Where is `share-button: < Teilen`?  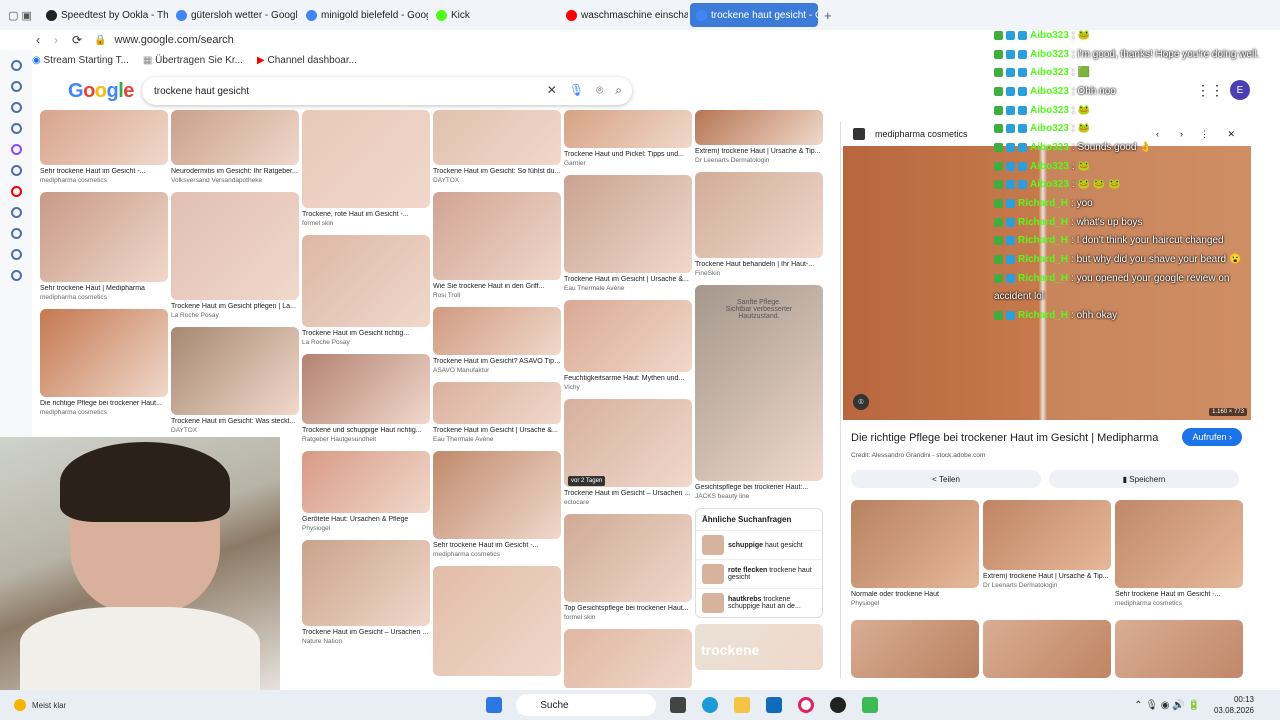
share-button: < Teilen is located at coordinates (946, 479).